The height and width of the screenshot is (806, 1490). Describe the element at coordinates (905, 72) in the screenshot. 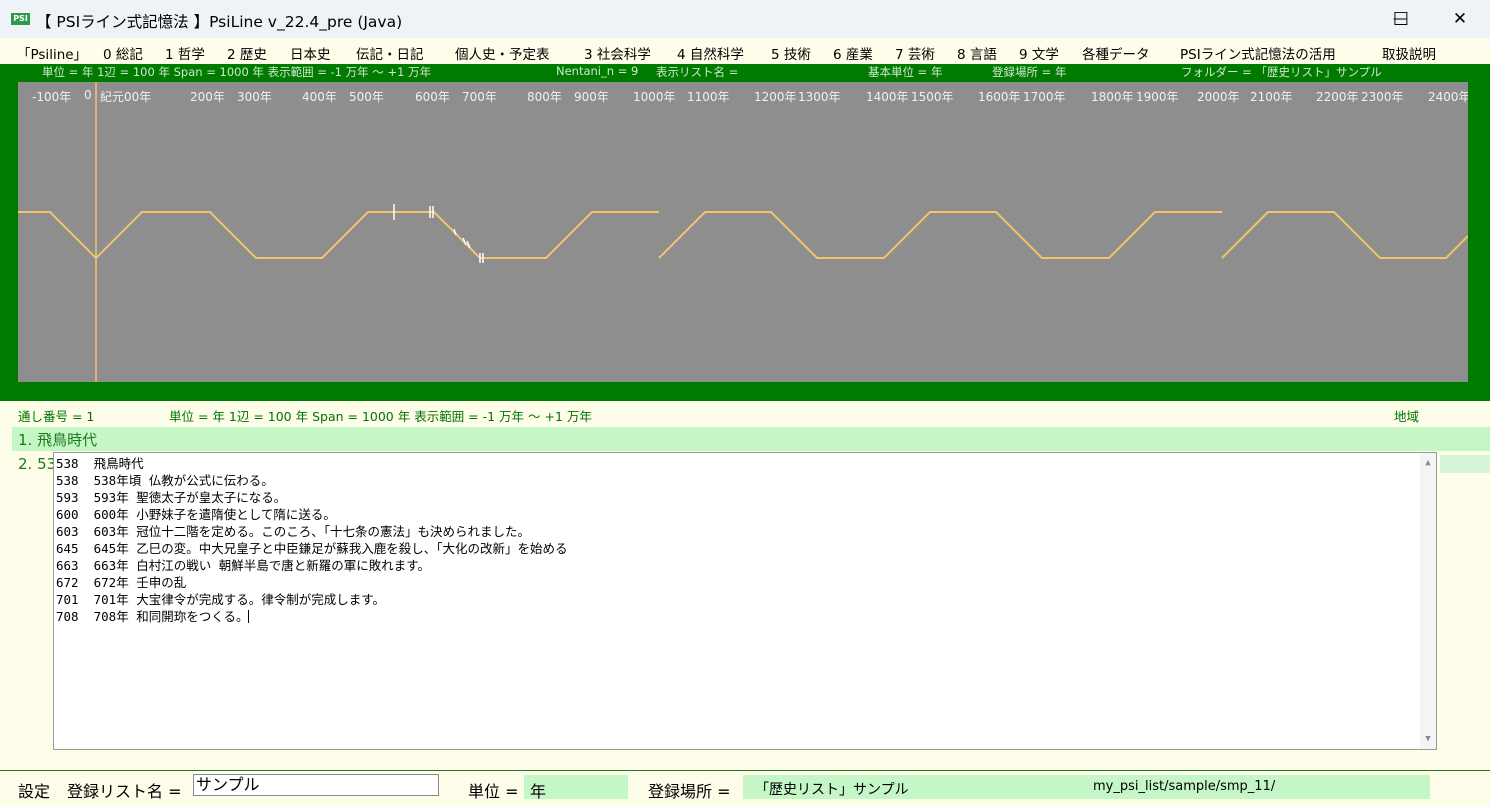

I see `timeline-base-unit: 基本単位 = 年` at that location.